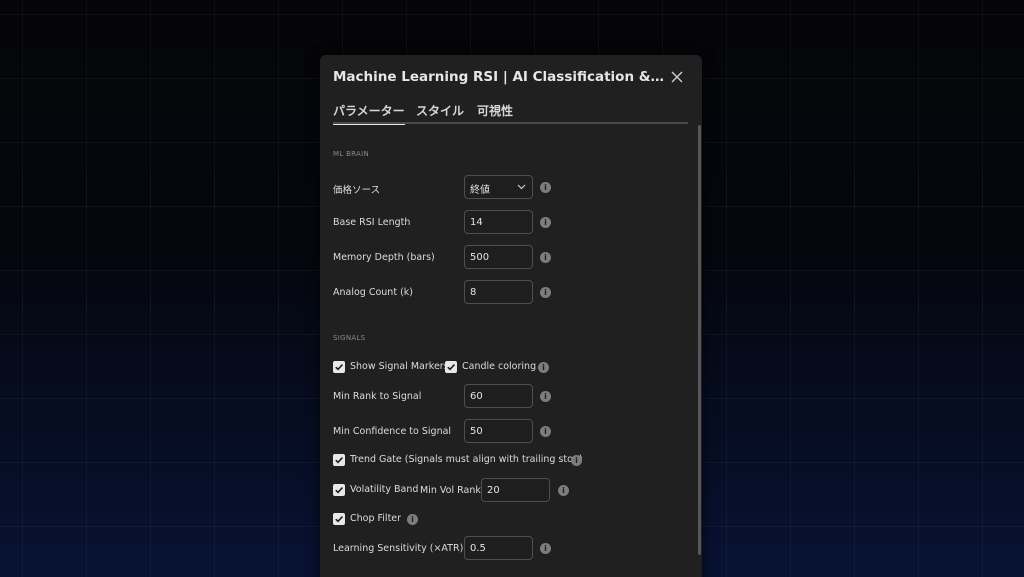  I want to click on chevron-down-icon, so click(521, 187).